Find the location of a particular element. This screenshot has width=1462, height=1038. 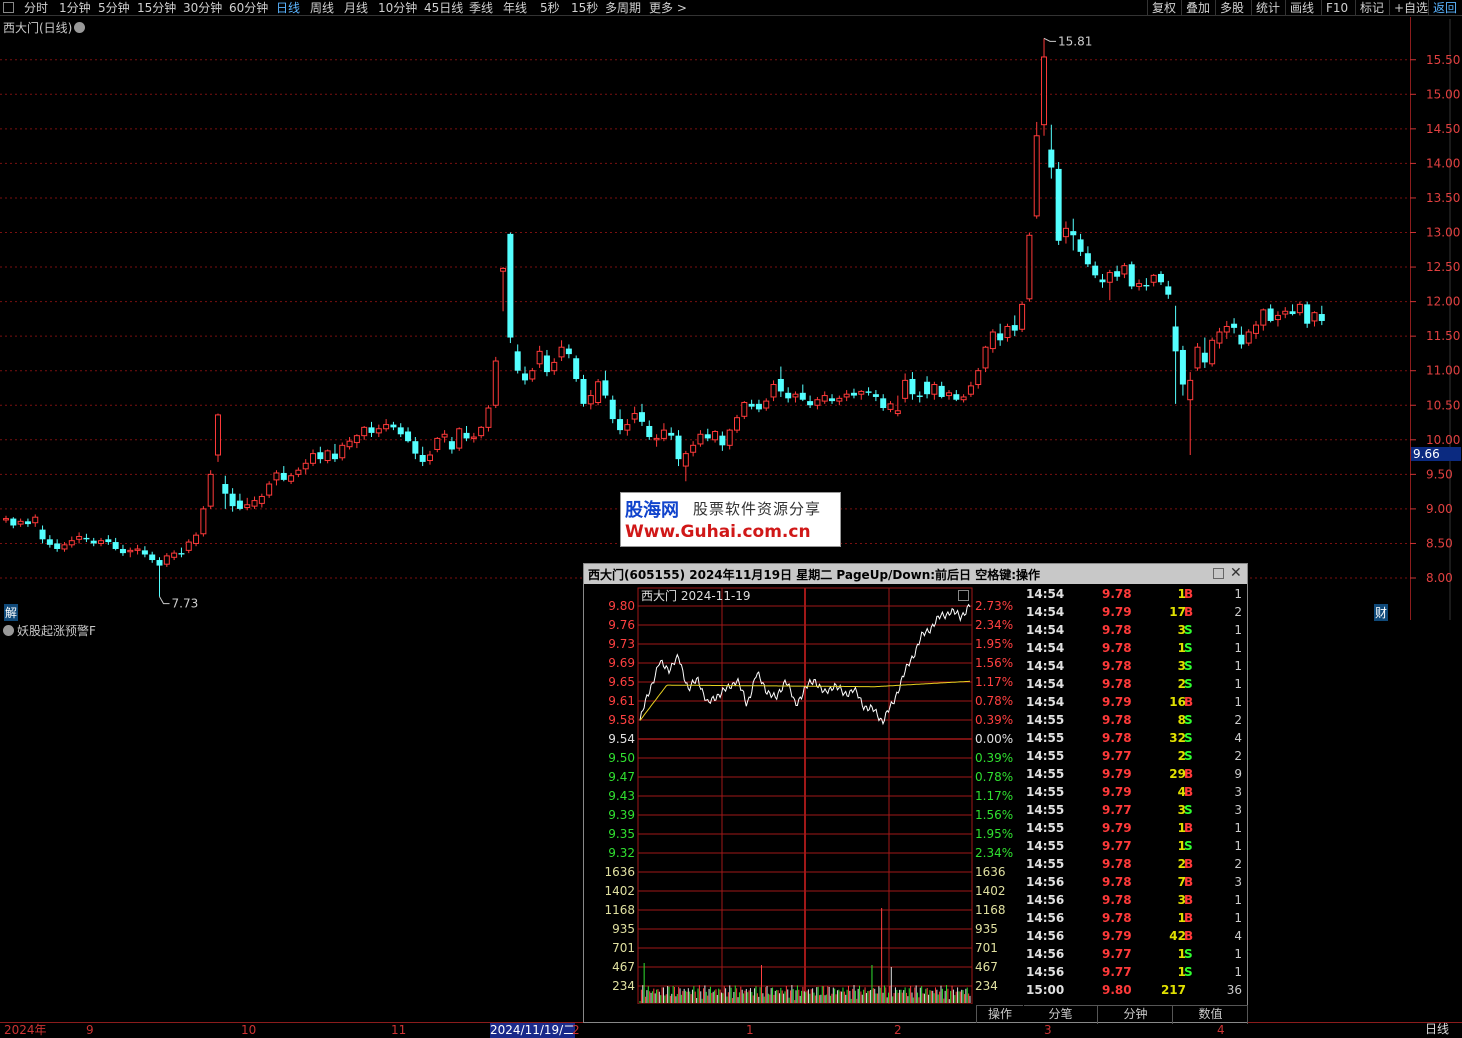

tick-price: 9.78 is located at coordinates (1117, 684).